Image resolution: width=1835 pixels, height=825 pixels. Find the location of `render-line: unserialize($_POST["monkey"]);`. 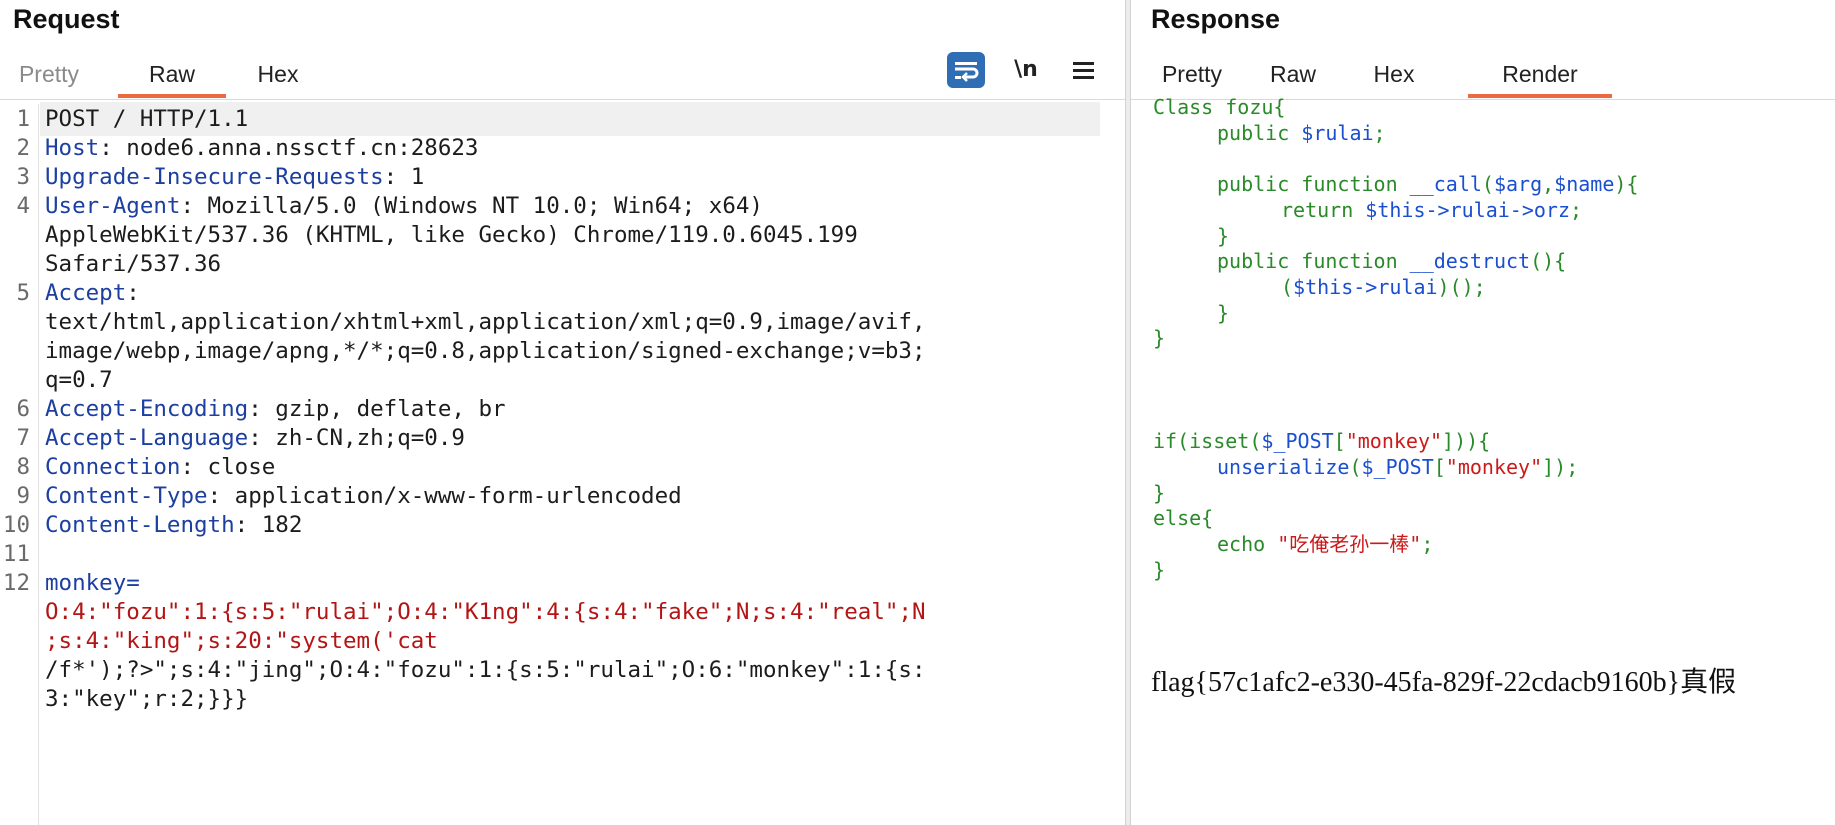

render-line: unserialize($_POST["monkey"]); is located at coordinates (1397, 467).